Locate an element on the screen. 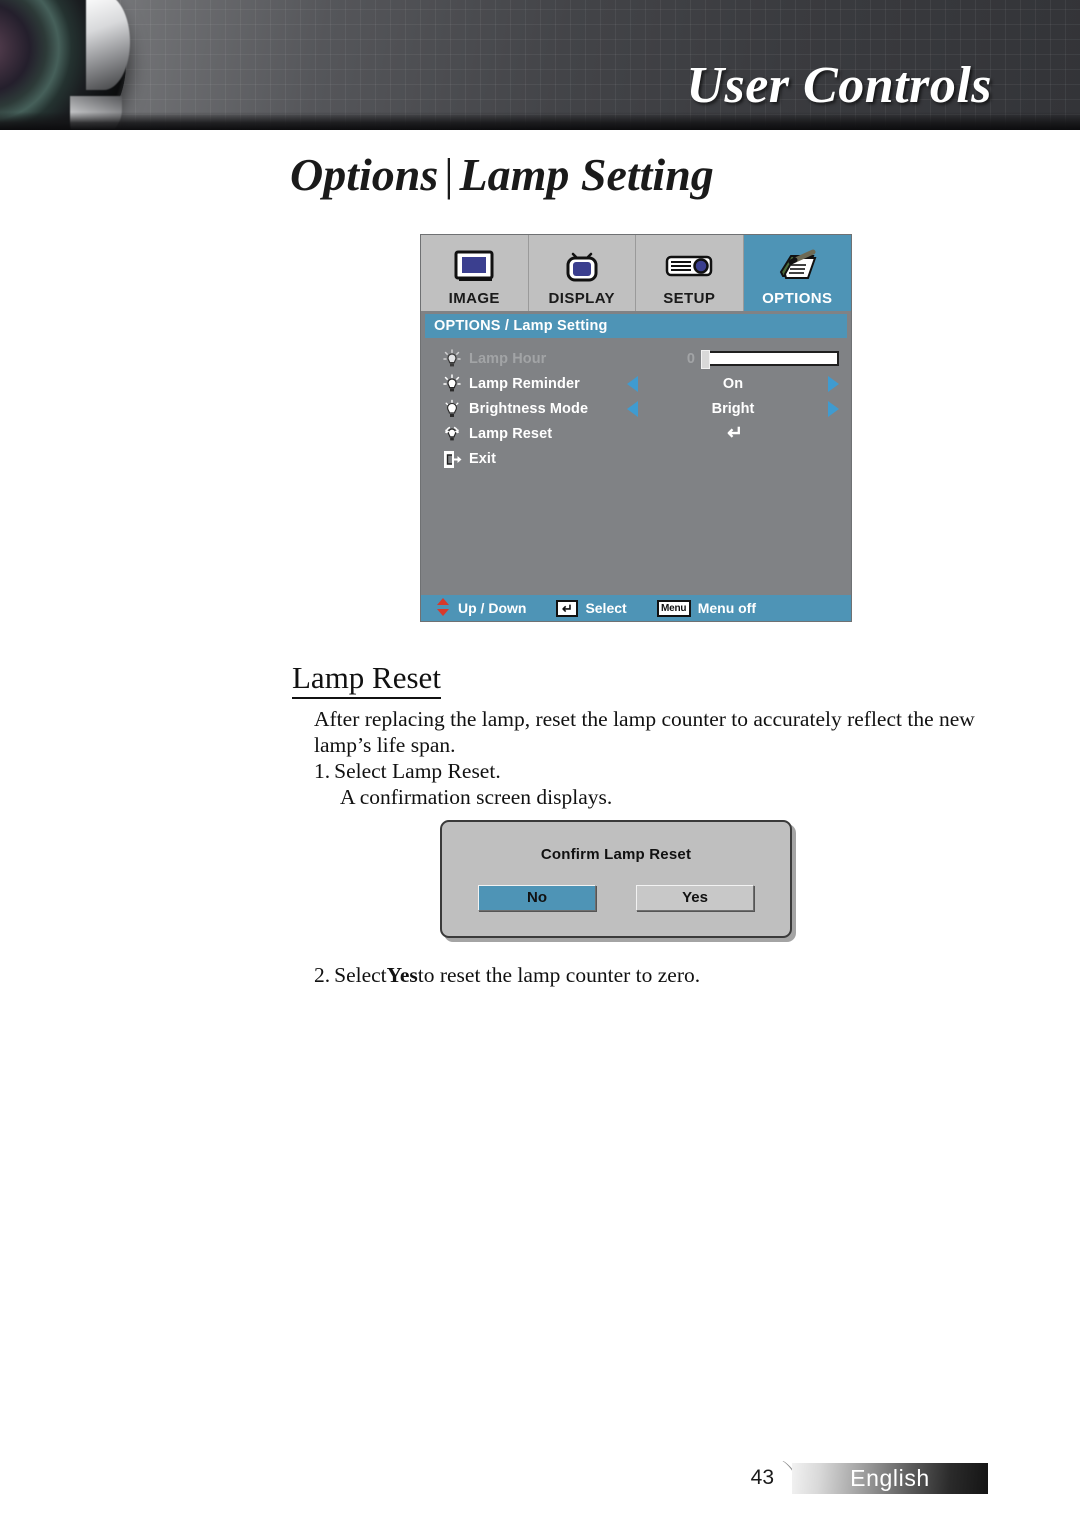  osd-tab-setup: SETUP is located at coordinates (690, 273).